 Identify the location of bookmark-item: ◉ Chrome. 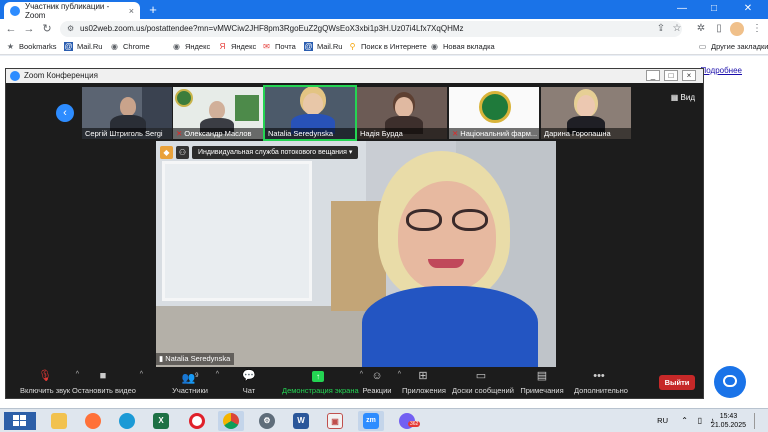
(130, 46).